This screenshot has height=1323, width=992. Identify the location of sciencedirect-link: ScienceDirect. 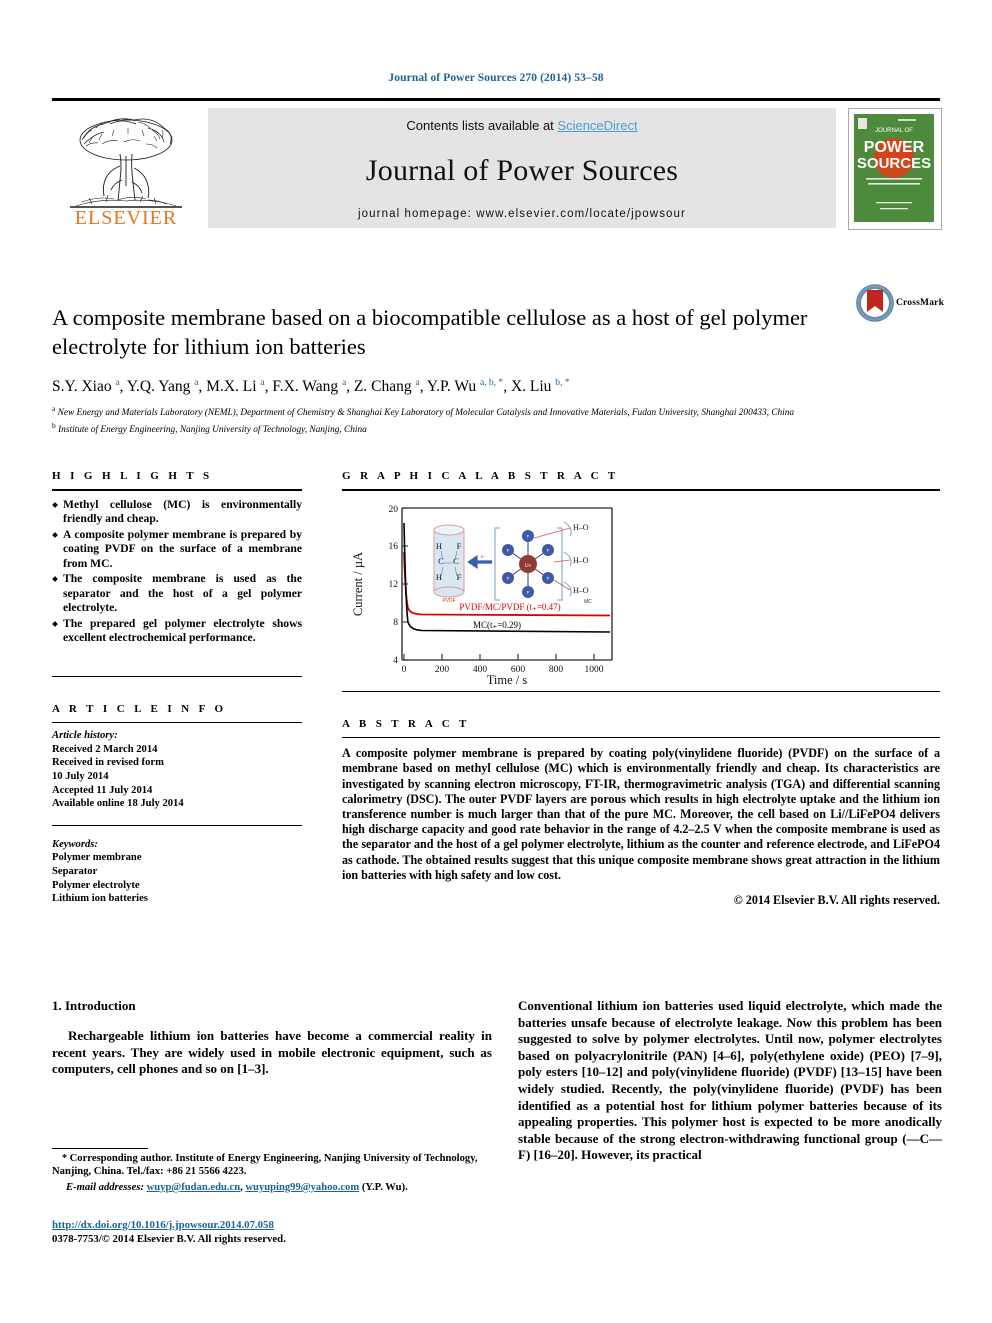
(597, 125).